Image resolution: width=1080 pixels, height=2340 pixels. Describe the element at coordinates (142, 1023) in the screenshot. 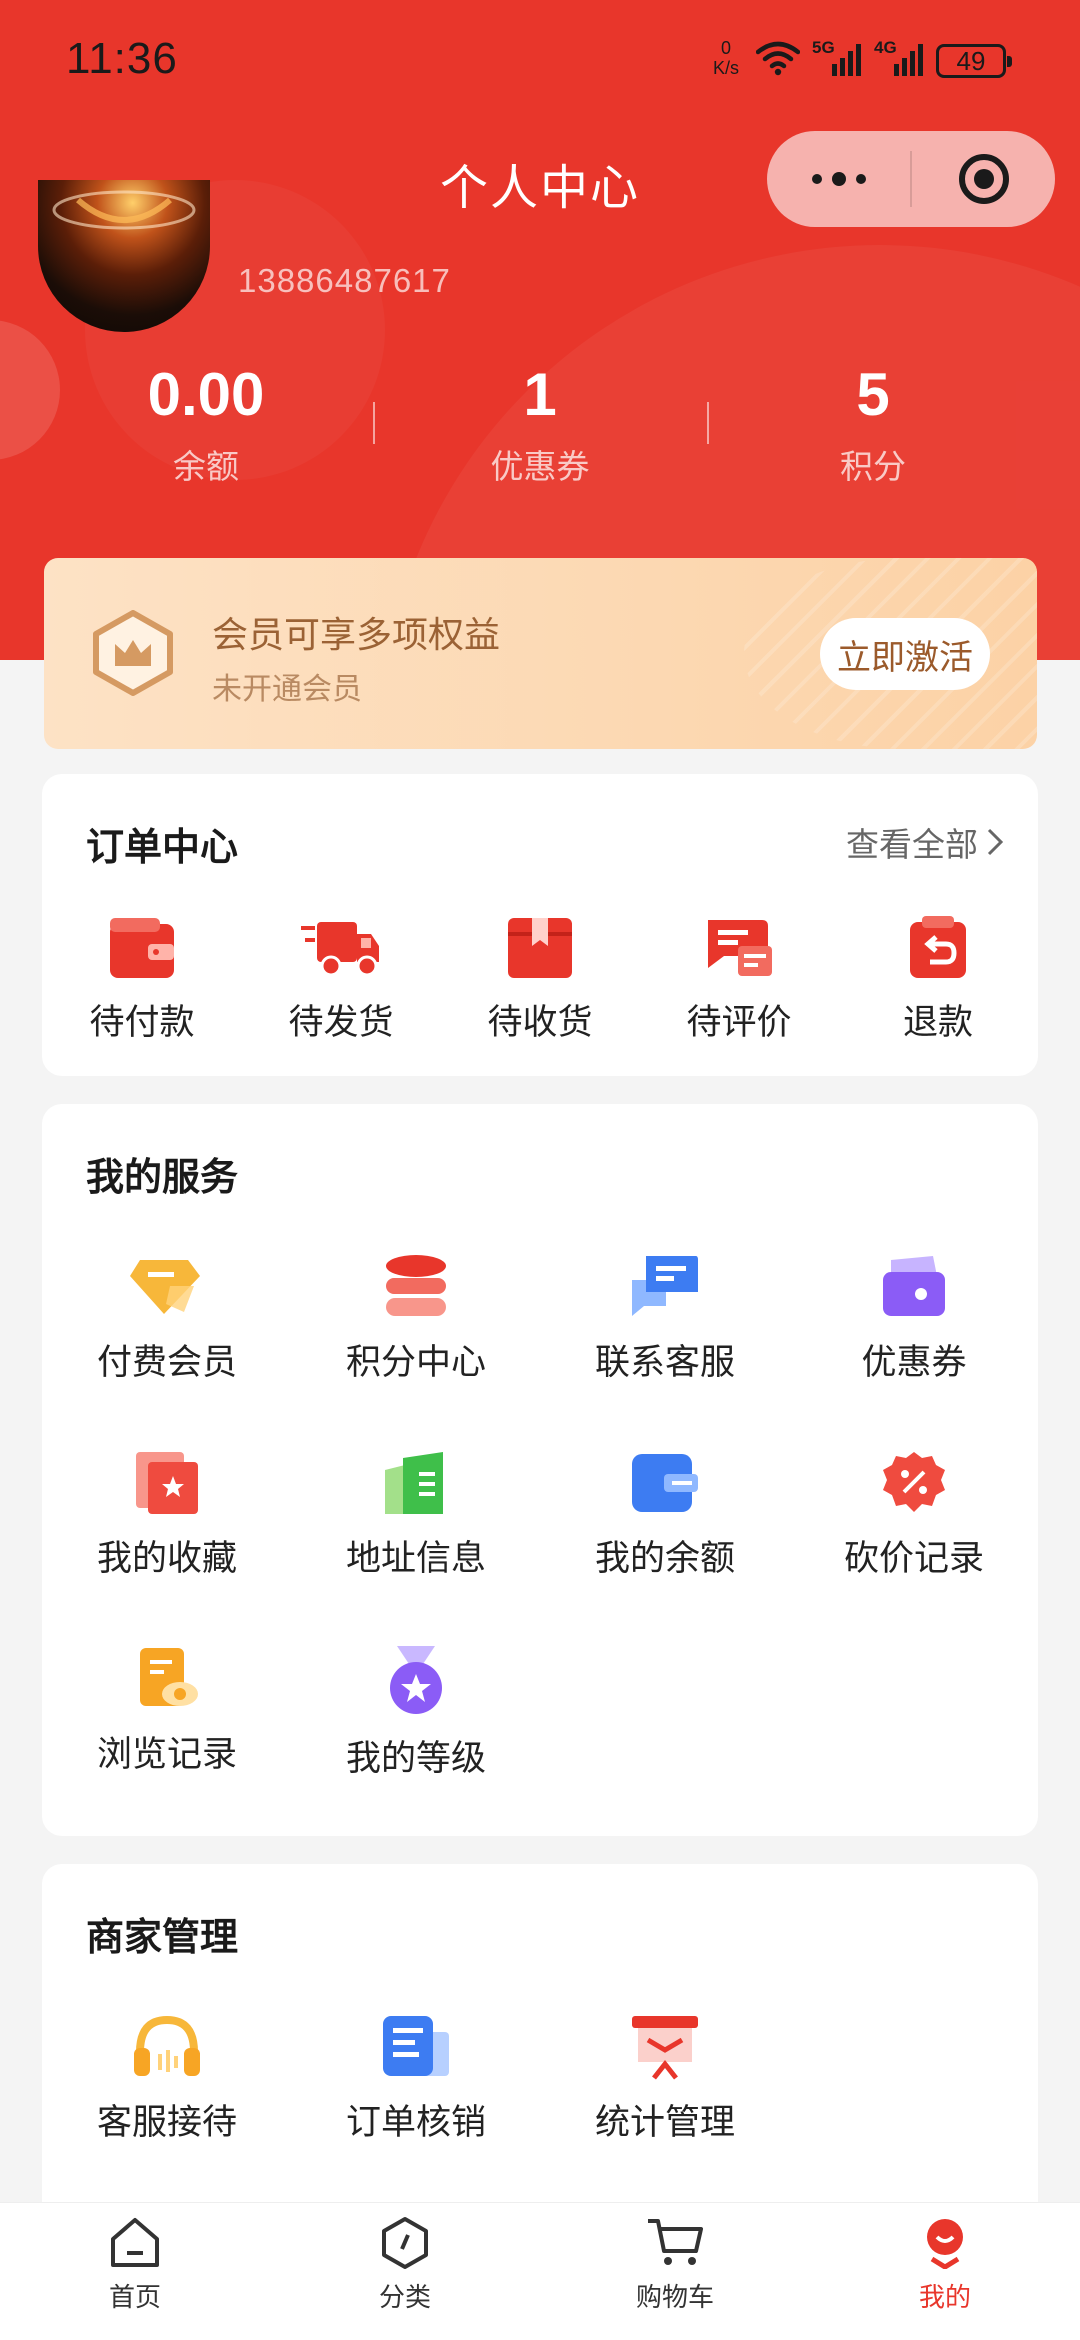

I see `order-label: 待付款` at that location.